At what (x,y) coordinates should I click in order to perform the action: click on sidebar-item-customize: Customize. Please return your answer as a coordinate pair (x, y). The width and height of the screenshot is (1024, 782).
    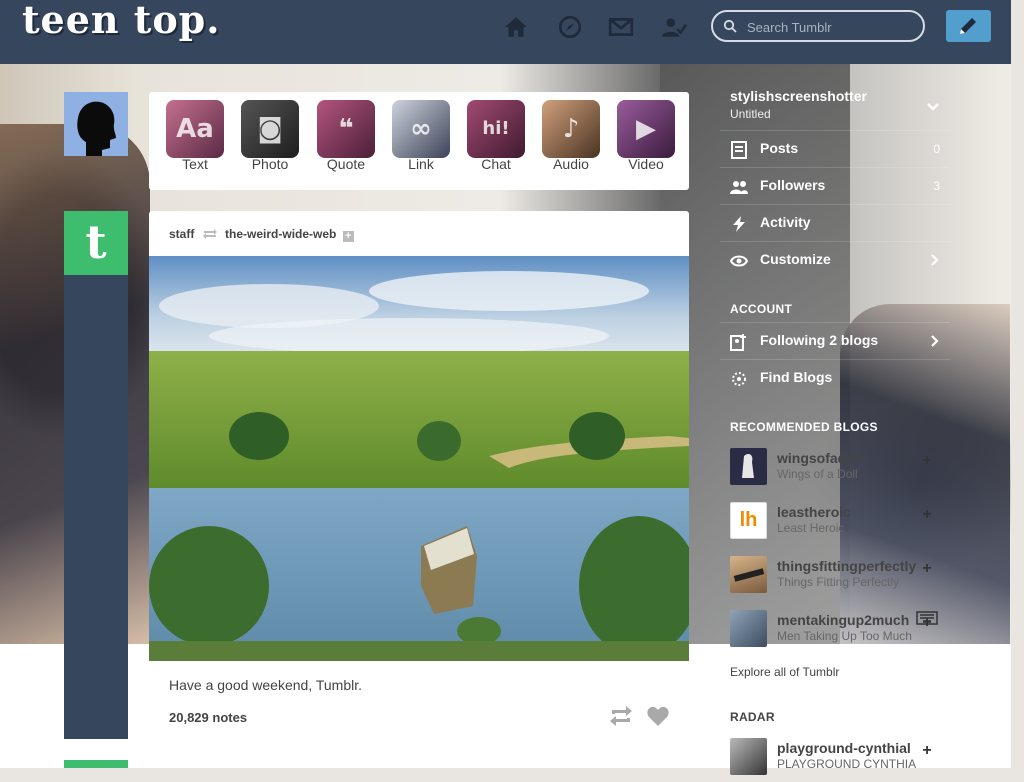
    Looking at the image, I should click on (835, 259).